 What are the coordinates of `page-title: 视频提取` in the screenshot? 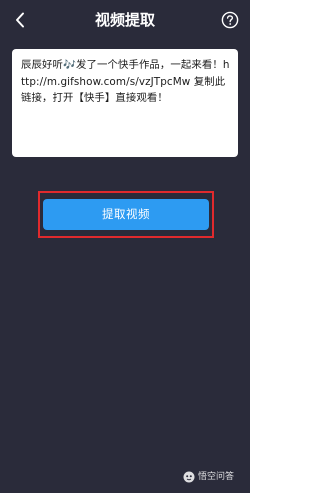 It's located at (124, 20).